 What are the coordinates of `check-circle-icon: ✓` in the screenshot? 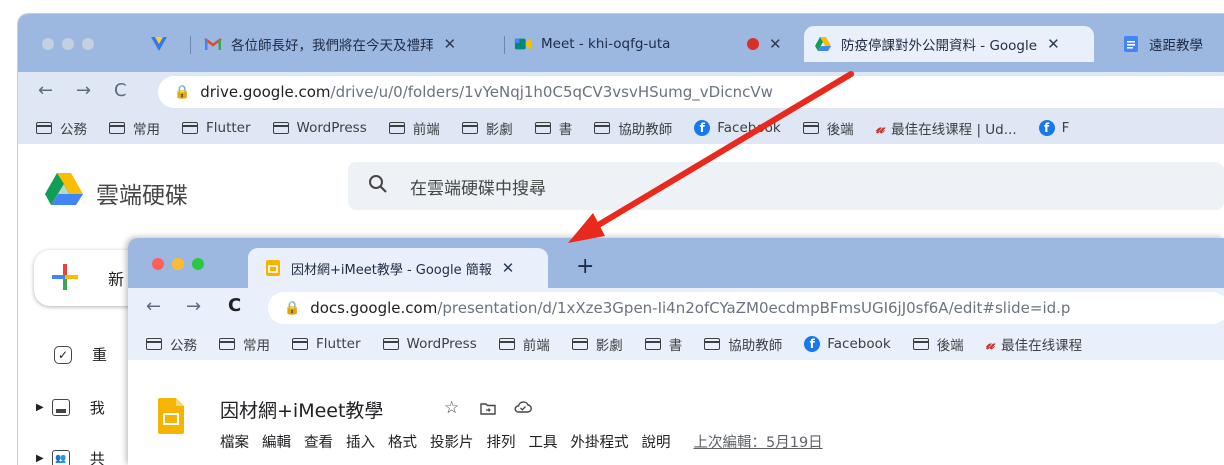 It's located at (63, 354).